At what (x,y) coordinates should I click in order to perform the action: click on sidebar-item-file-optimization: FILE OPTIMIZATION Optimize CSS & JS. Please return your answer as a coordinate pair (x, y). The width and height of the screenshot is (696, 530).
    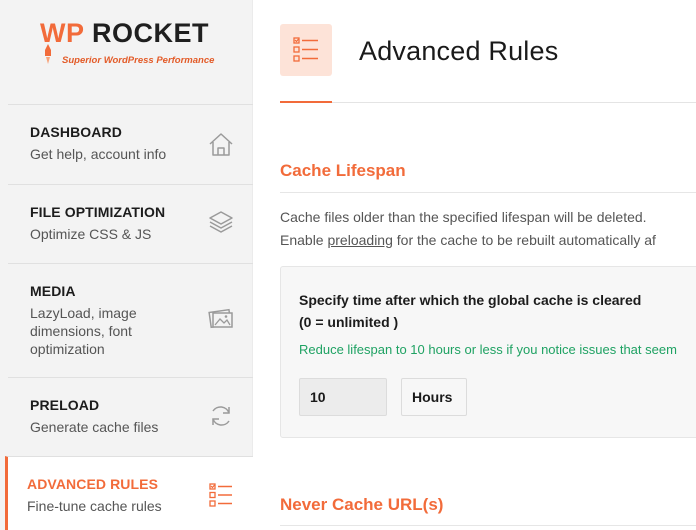
    Looking at the image, I should click on (130, 223).